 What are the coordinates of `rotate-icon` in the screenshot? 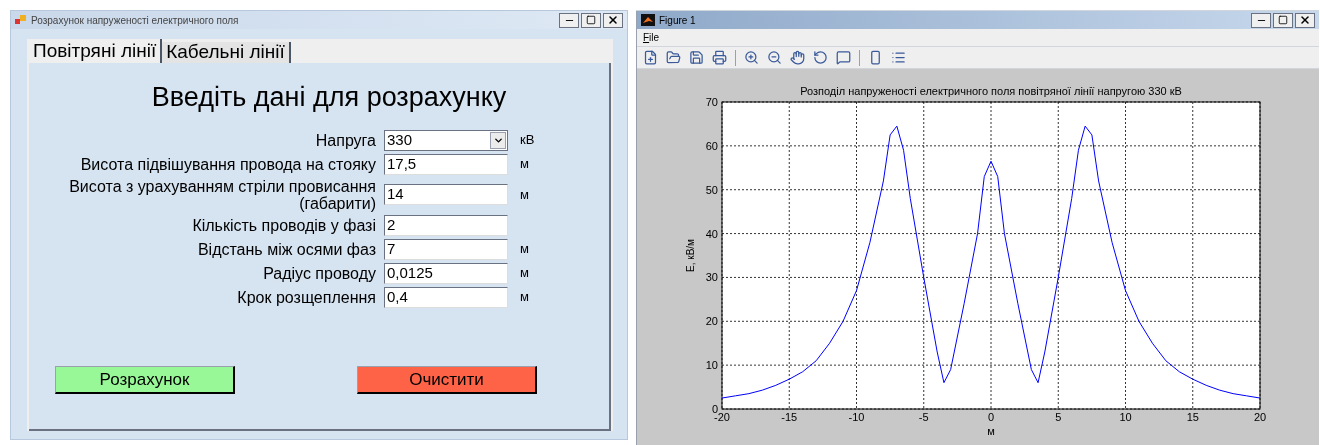 It's located at (820, 57).